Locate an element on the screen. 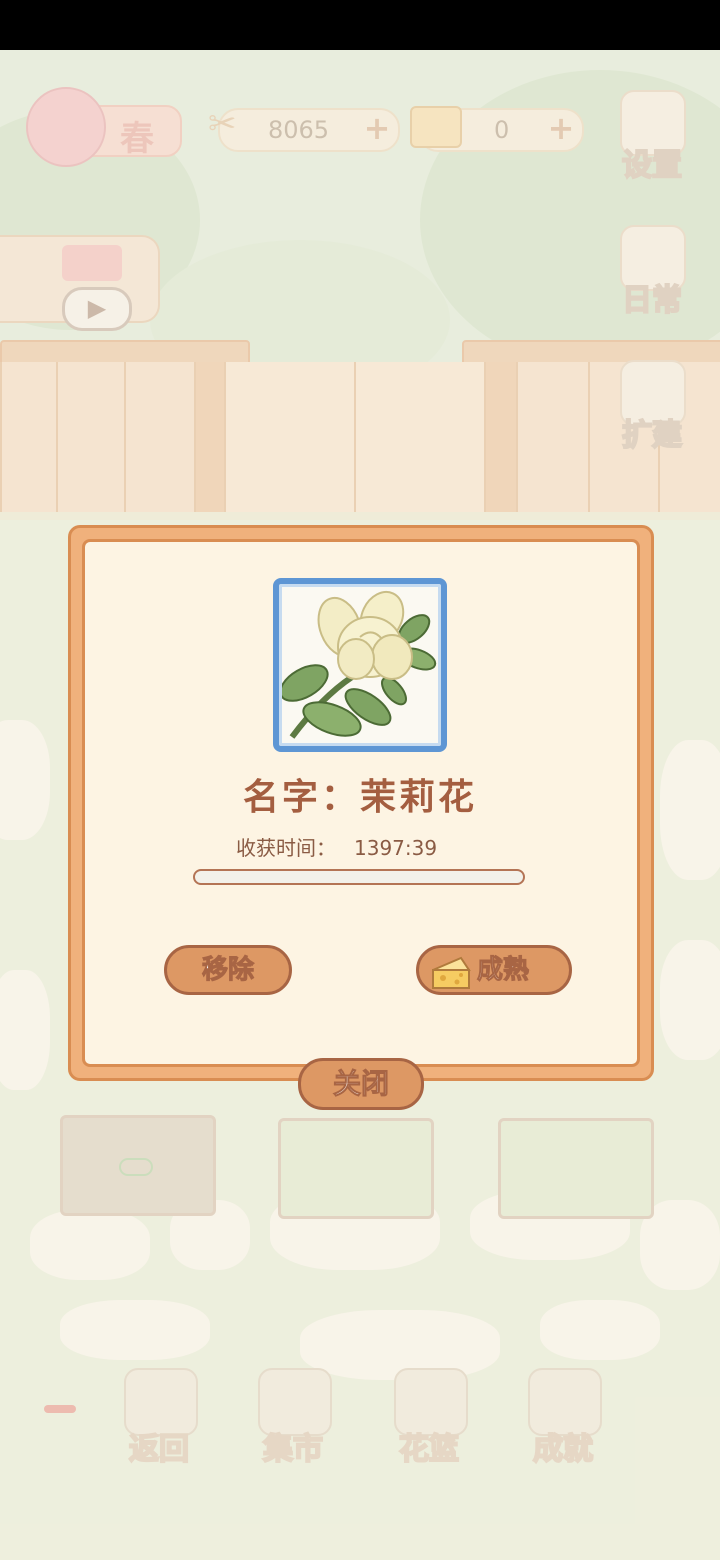 The height and width of the screenshot is (1560, 720). cheese-icon is located at coordinates (451, 972).